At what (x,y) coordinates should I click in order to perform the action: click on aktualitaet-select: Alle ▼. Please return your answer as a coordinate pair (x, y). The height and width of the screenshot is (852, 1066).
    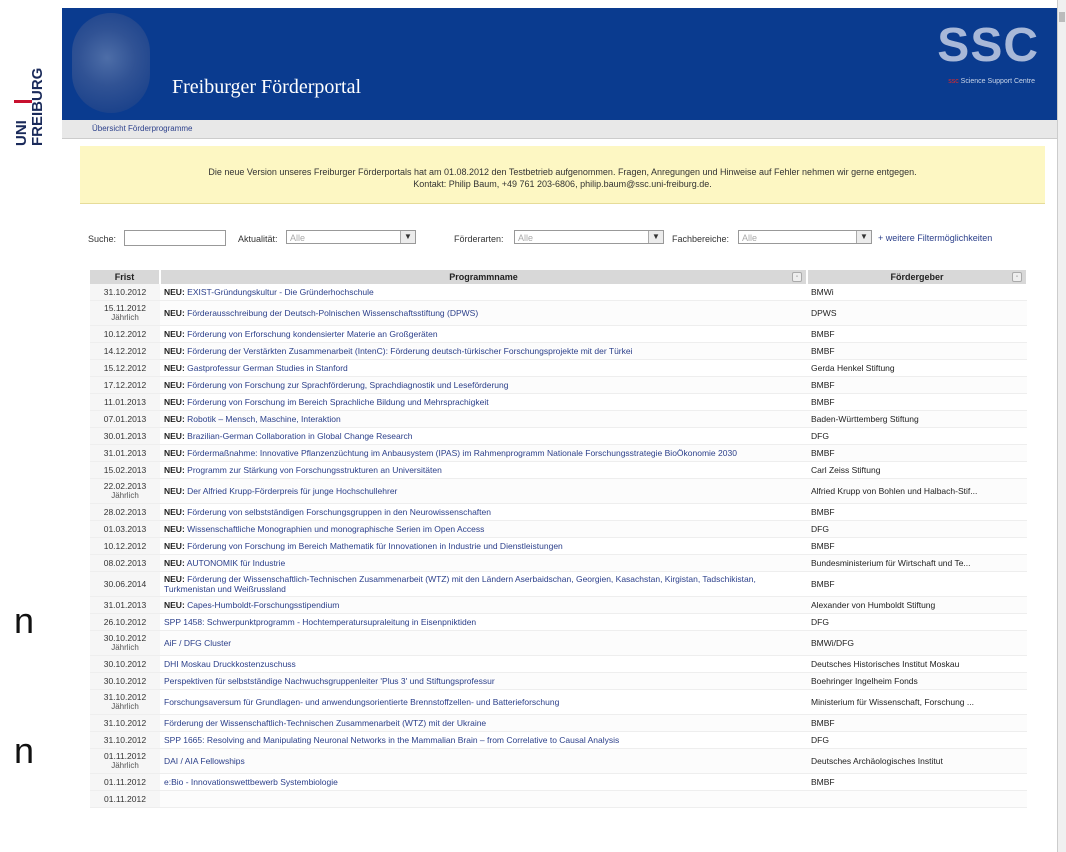
    Looking at the image, I should click on (351, 237).